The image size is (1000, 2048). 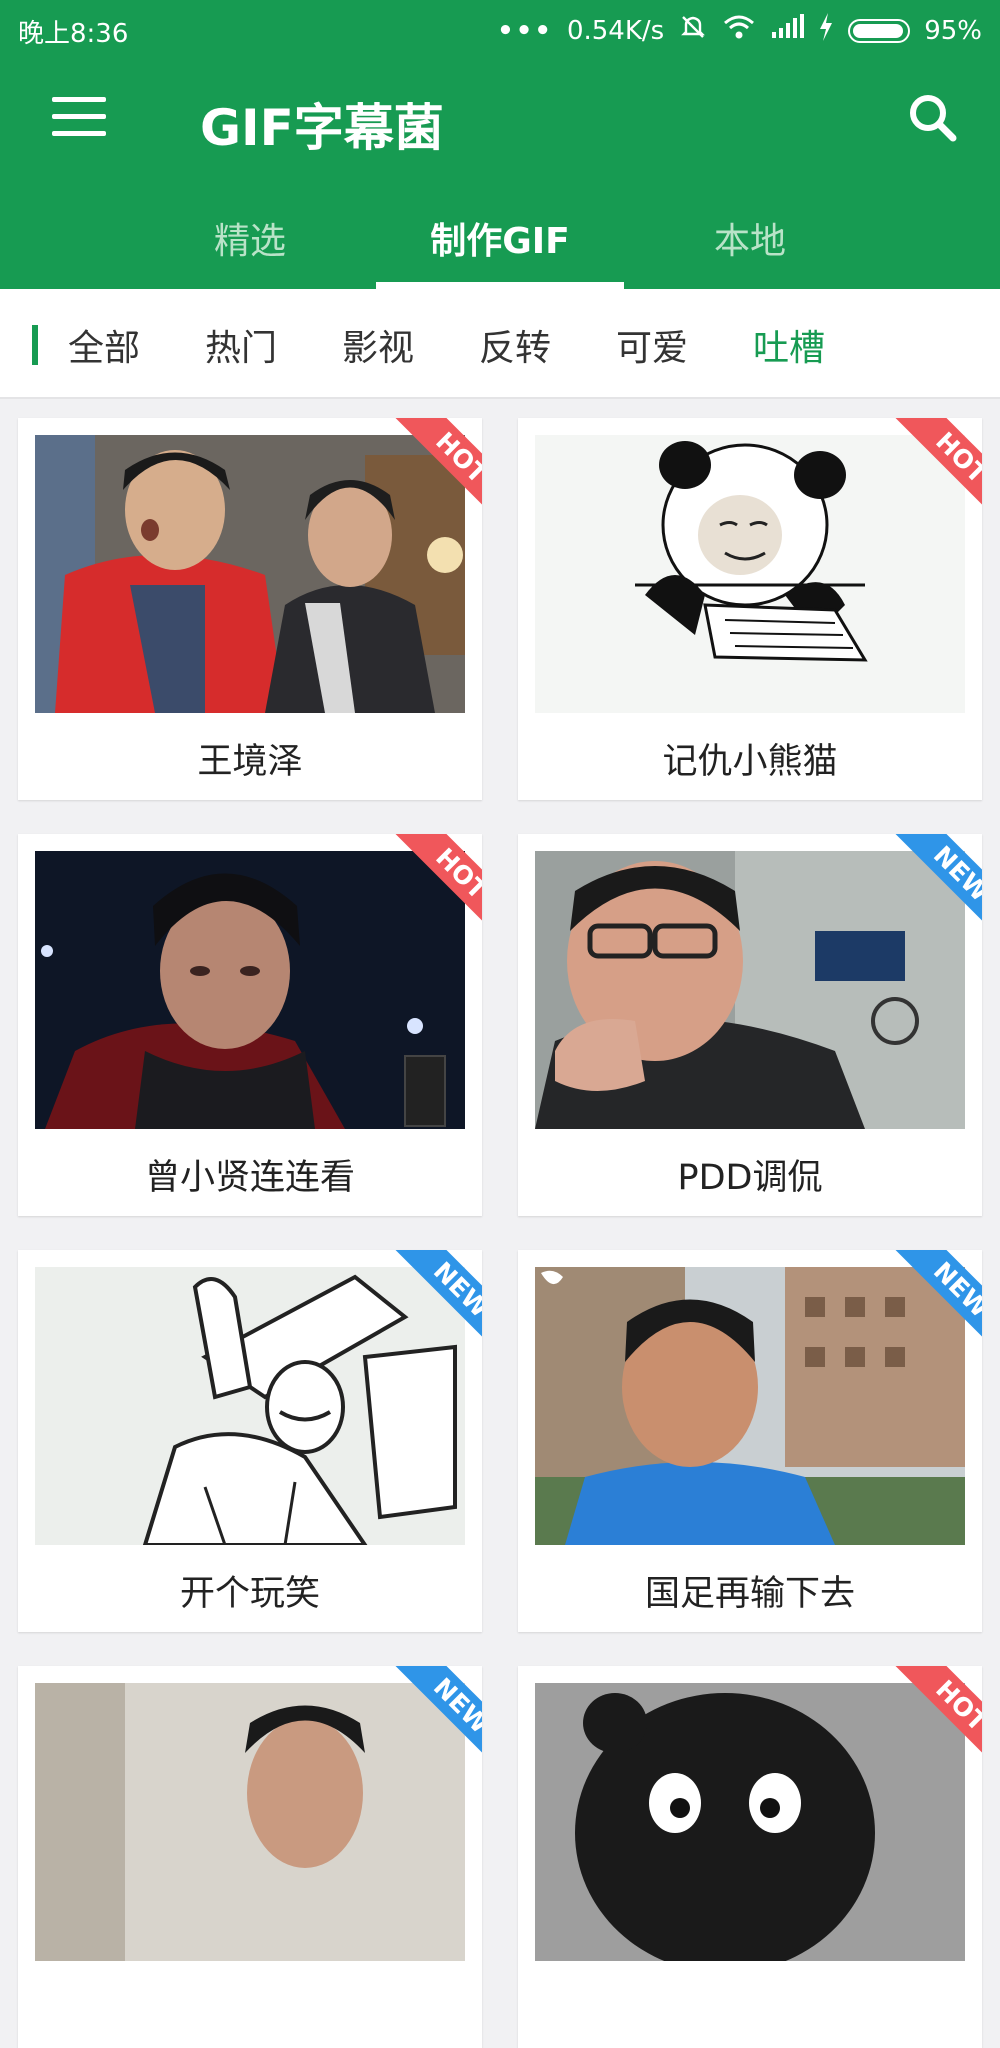 I want to click on gif-title: 国足再输下去, so click(x=749, y=1594).